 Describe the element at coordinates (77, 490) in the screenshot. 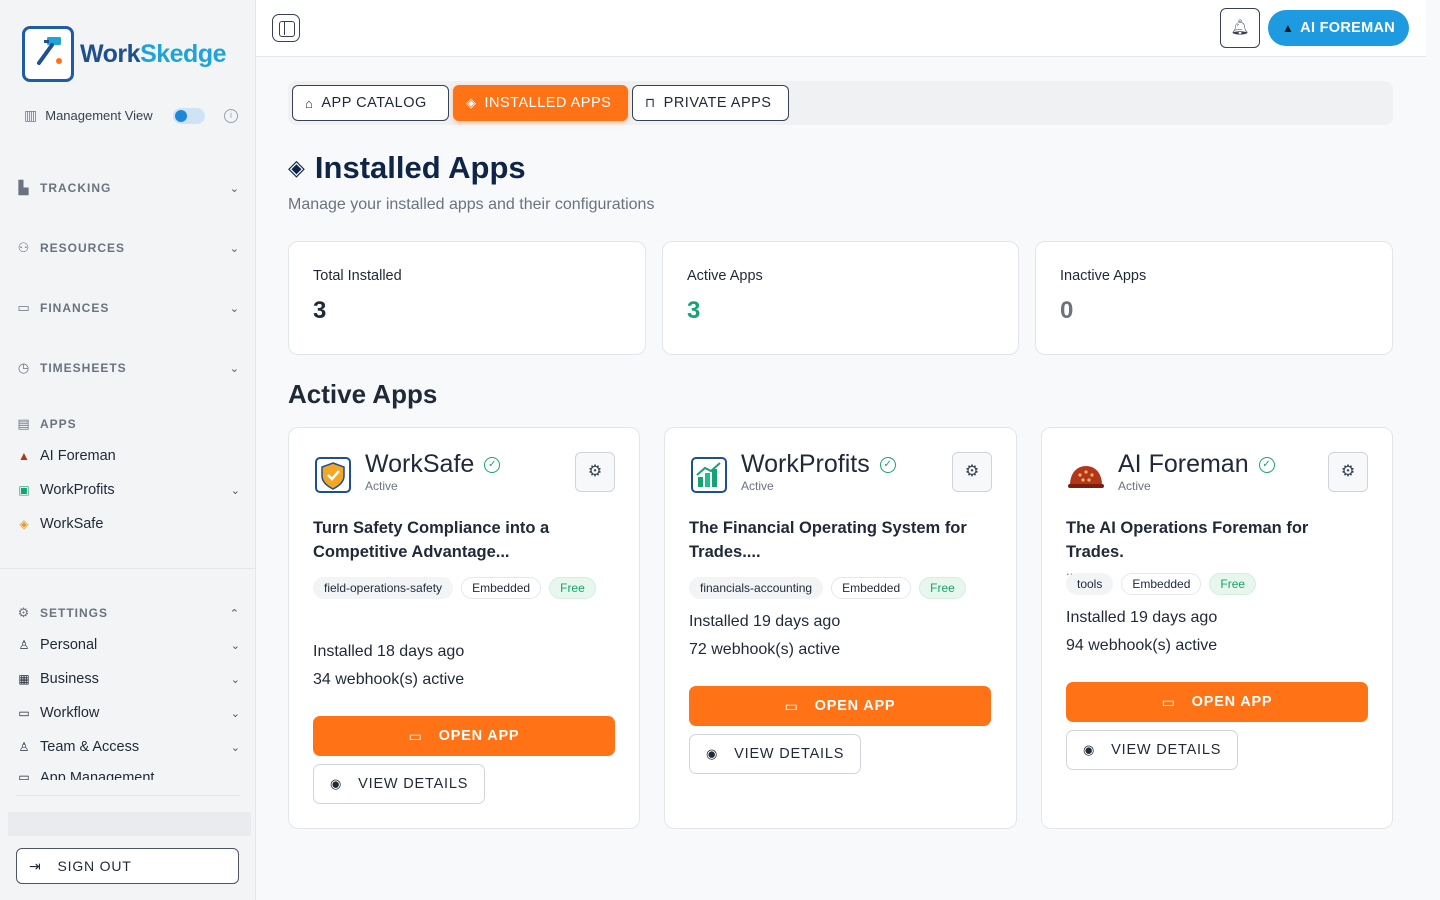

I see `sidebar-item-label: WorkProfits` at that location.